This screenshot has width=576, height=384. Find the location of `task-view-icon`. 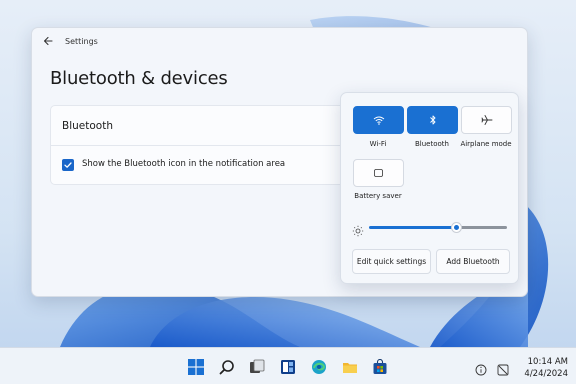

task-view-icon is located at coordinates (257, 367).